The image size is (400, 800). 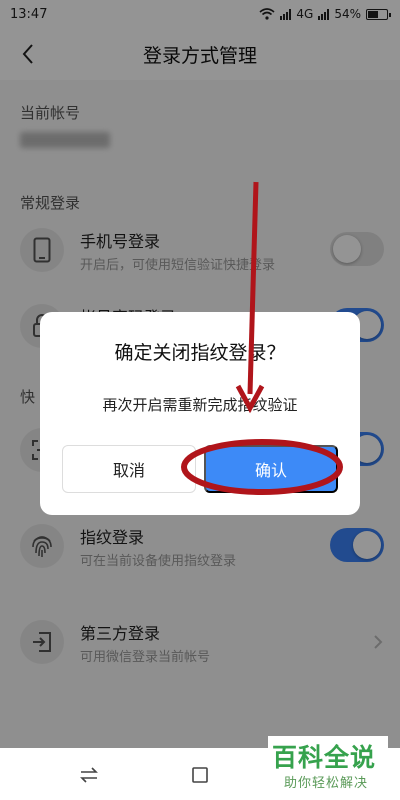 I want to click on home-button, so click(x=200, y=775).